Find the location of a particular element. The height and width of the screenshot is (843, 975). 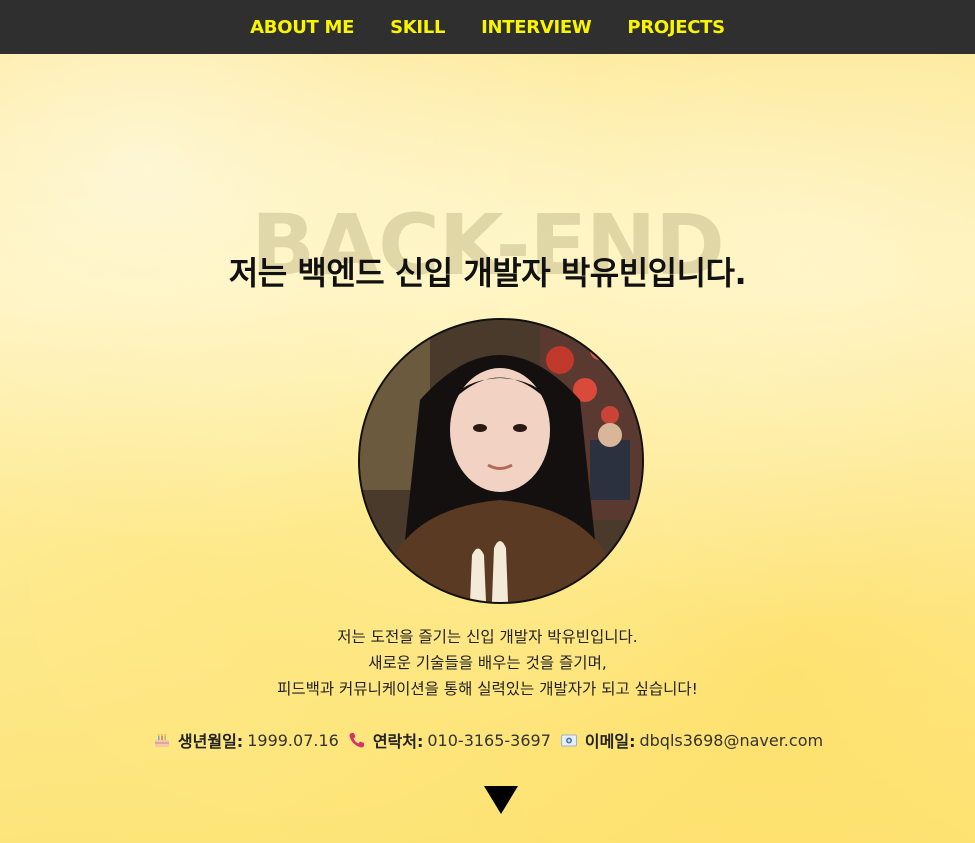

phone-label: 연락처: is located at coordinates (398, 741).